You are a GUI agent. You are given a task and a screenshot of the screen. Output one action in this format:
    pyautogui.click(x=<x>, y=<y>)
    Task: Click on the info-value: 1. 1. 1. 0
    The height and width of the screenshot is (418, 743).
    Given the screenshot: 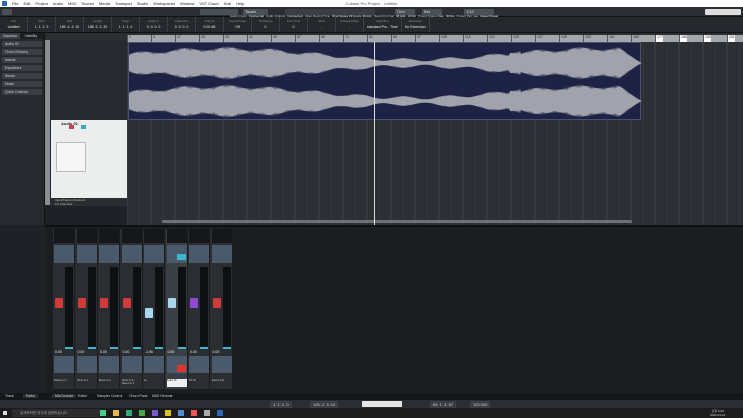 What is the action you would take?
    pyautogui.click(x=125, y=27)
    